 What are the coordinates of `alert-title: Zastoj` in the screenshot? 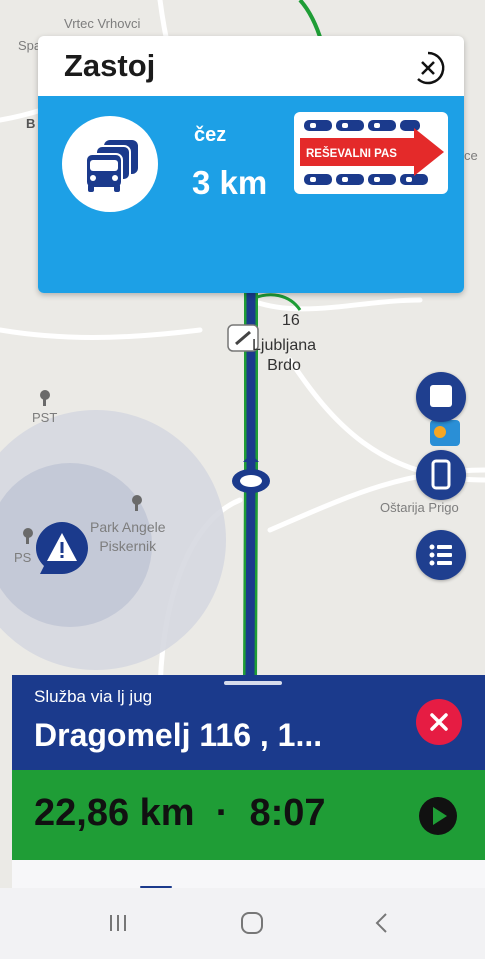 It's located at (110, 65).